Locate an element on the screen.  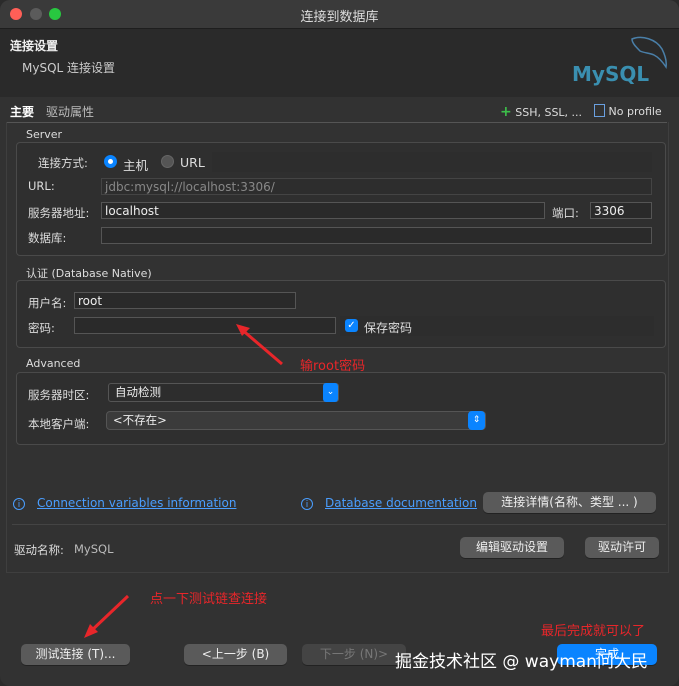
test-arrow-icon is located at coordinates (107, 616).